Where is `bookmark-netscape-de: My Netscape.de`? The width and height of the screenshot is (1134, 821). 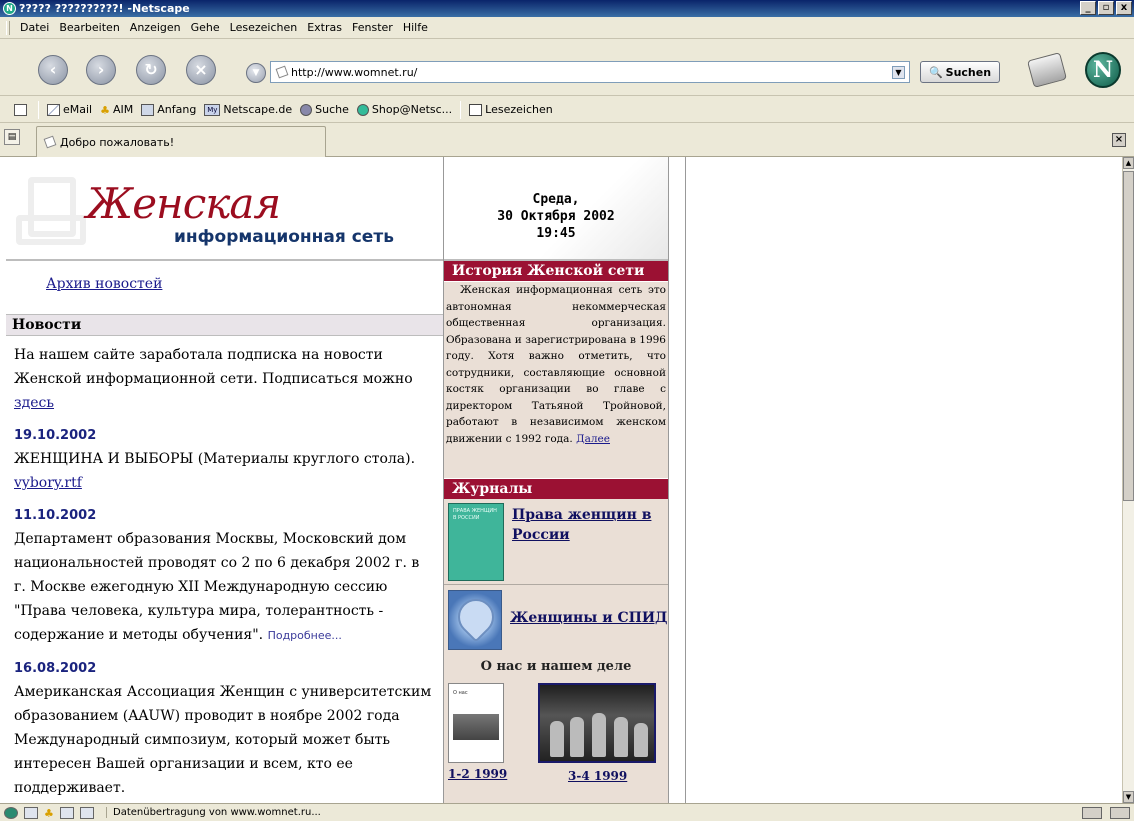 bookmark-netscape-de: My Netscape.de is located at coordinates (248, 109).